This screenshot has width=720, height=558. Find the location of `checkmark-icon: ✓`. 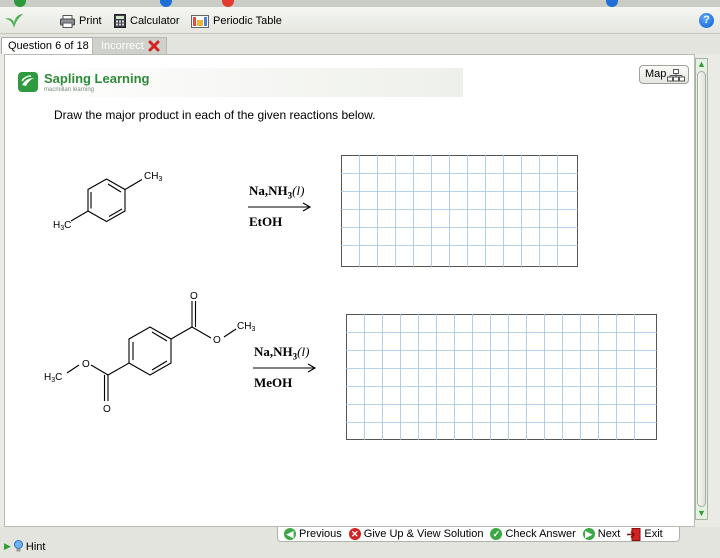

checkmark-icon: ✓ is located at coordinates (496, 534).